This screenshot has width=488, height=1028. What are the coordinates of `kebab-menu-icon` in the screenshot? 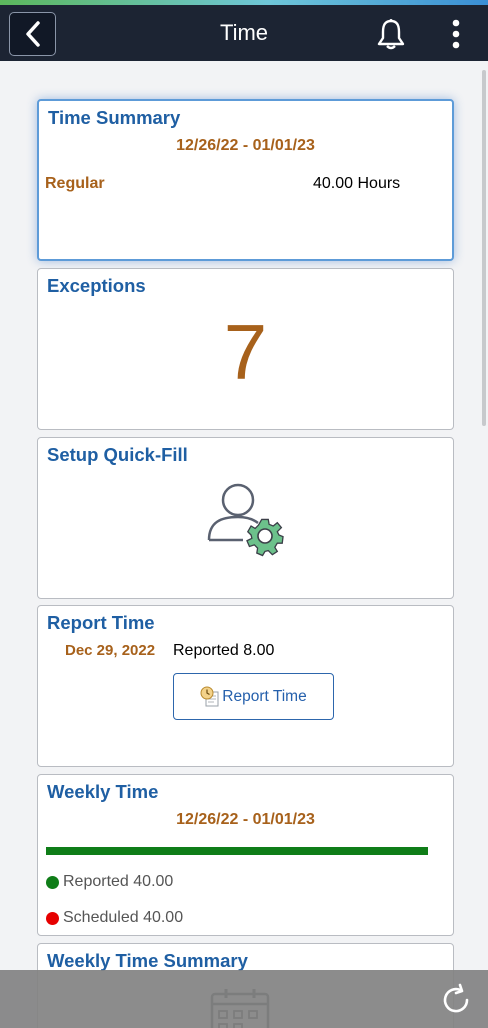 It's located at (456, 34).